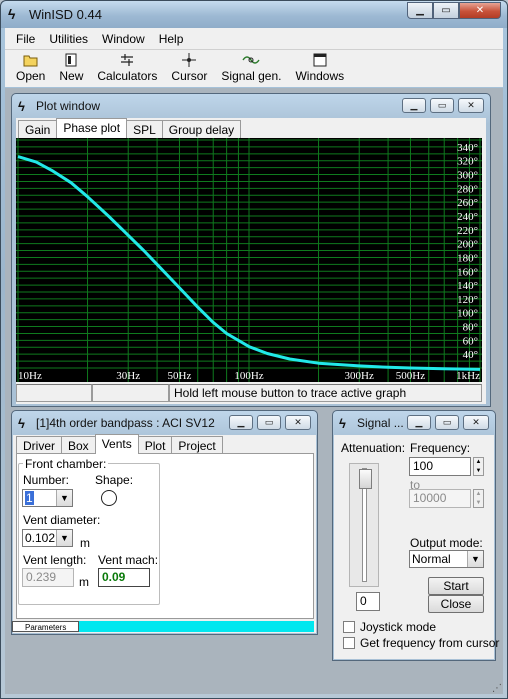 This screenshot has width=508, height=699. Describe the element at coordinates (144, 129) in the screenshot. I see `tab-spl: SPL` at that location.